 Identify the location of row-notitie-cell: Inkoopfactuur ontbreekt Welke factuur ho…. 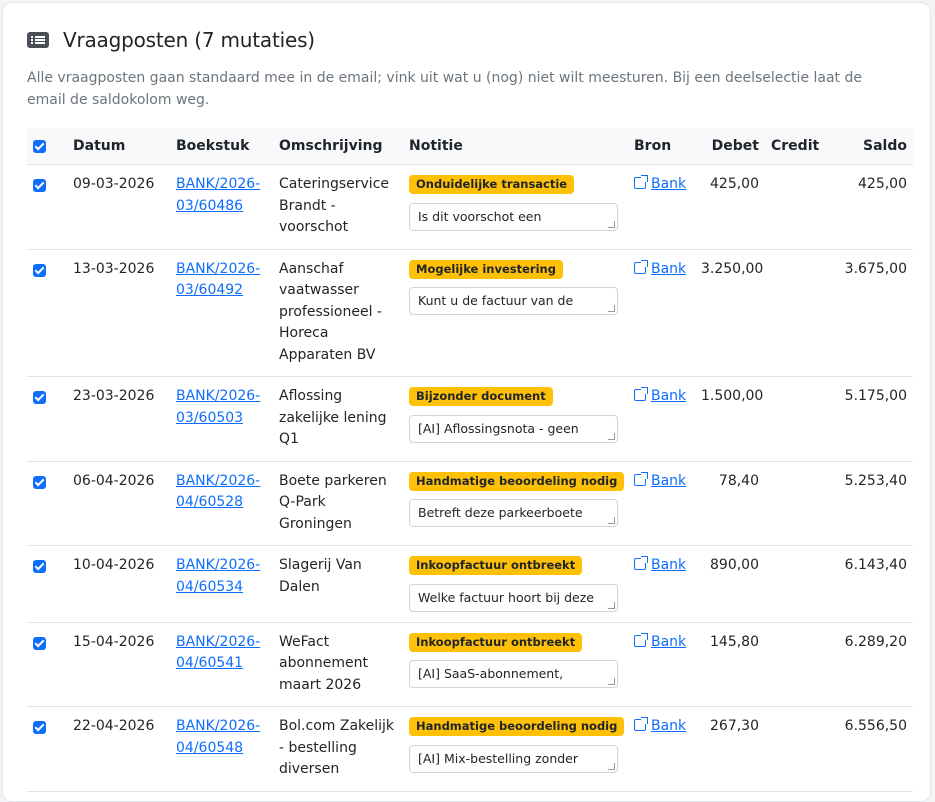
(515, 584).